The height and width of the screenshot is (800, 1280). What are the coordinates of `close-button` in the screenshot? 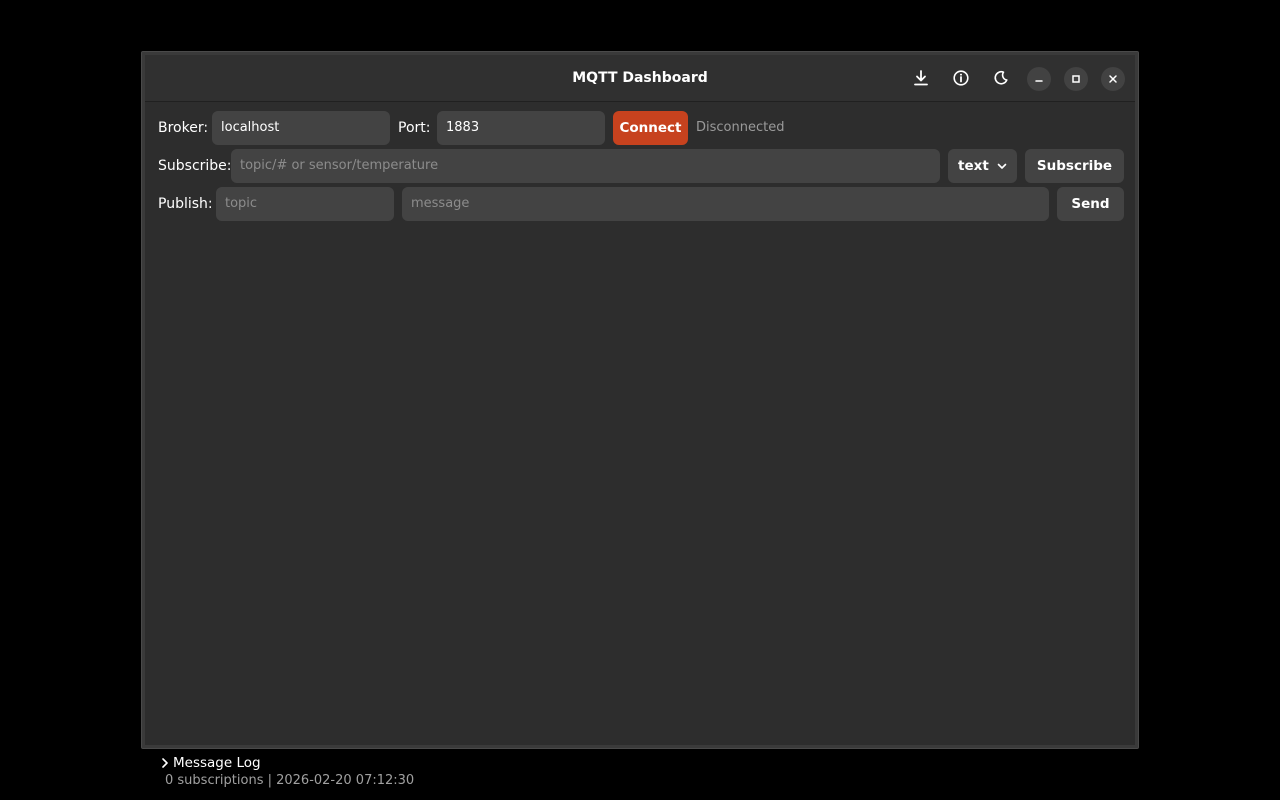 It's located at (1113, 79).